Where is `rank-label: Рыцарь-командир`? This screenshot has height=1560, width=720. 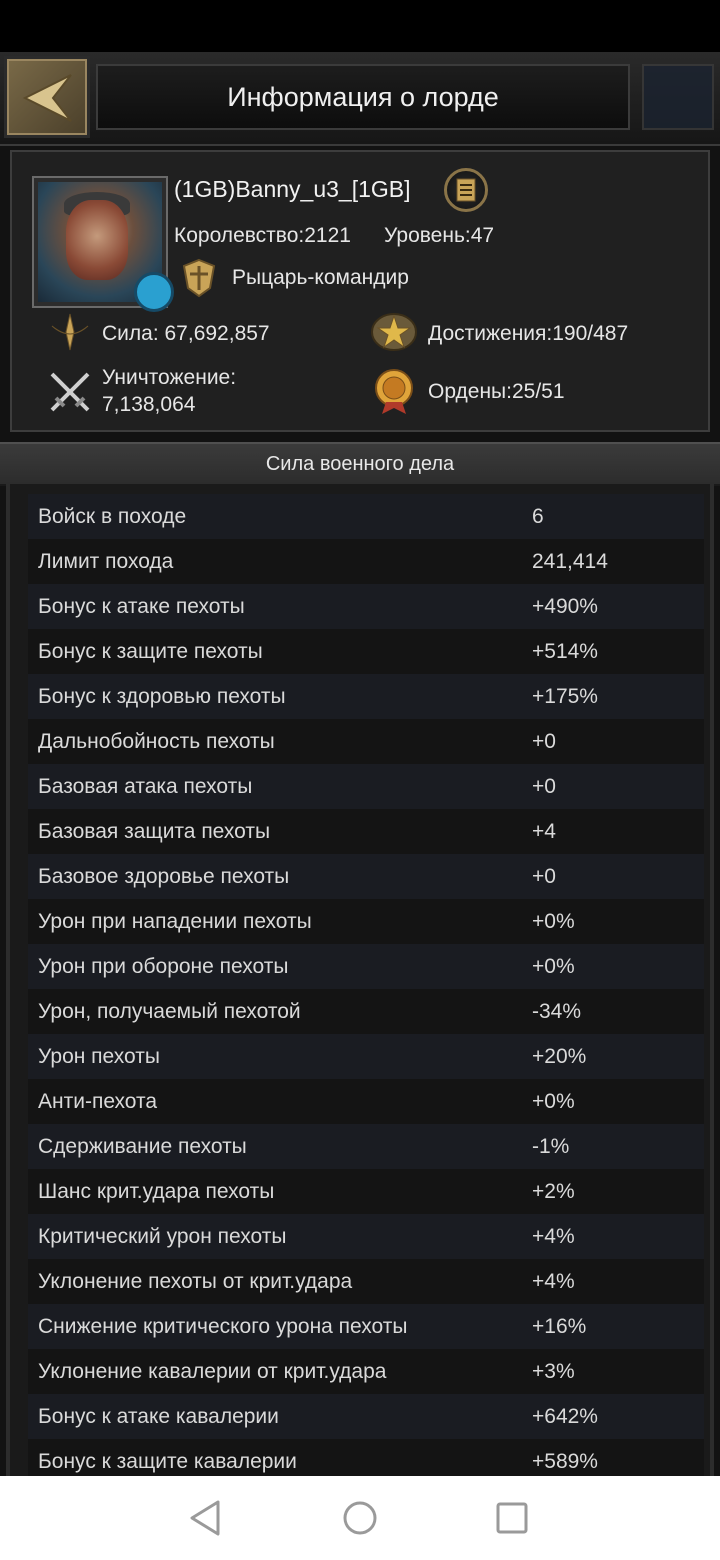 rank-label: Рыцарь-командир is located at coordinates (320, 277).